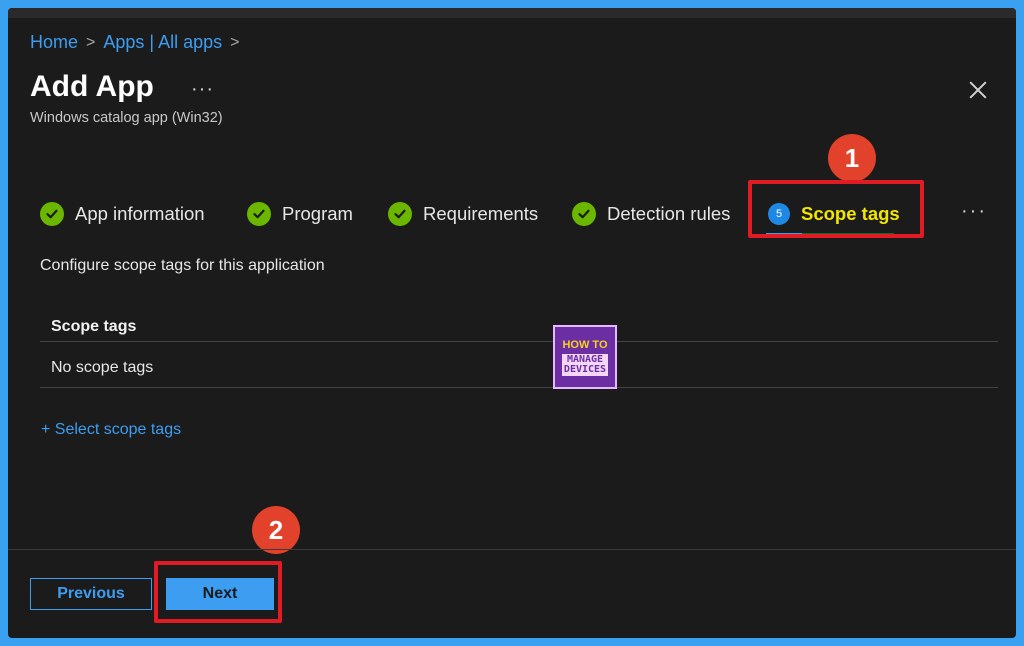  What do you see at coordinates (317, 213) in the screenshot?
I see `tab-label: Program` at bounding box center [317, 213].